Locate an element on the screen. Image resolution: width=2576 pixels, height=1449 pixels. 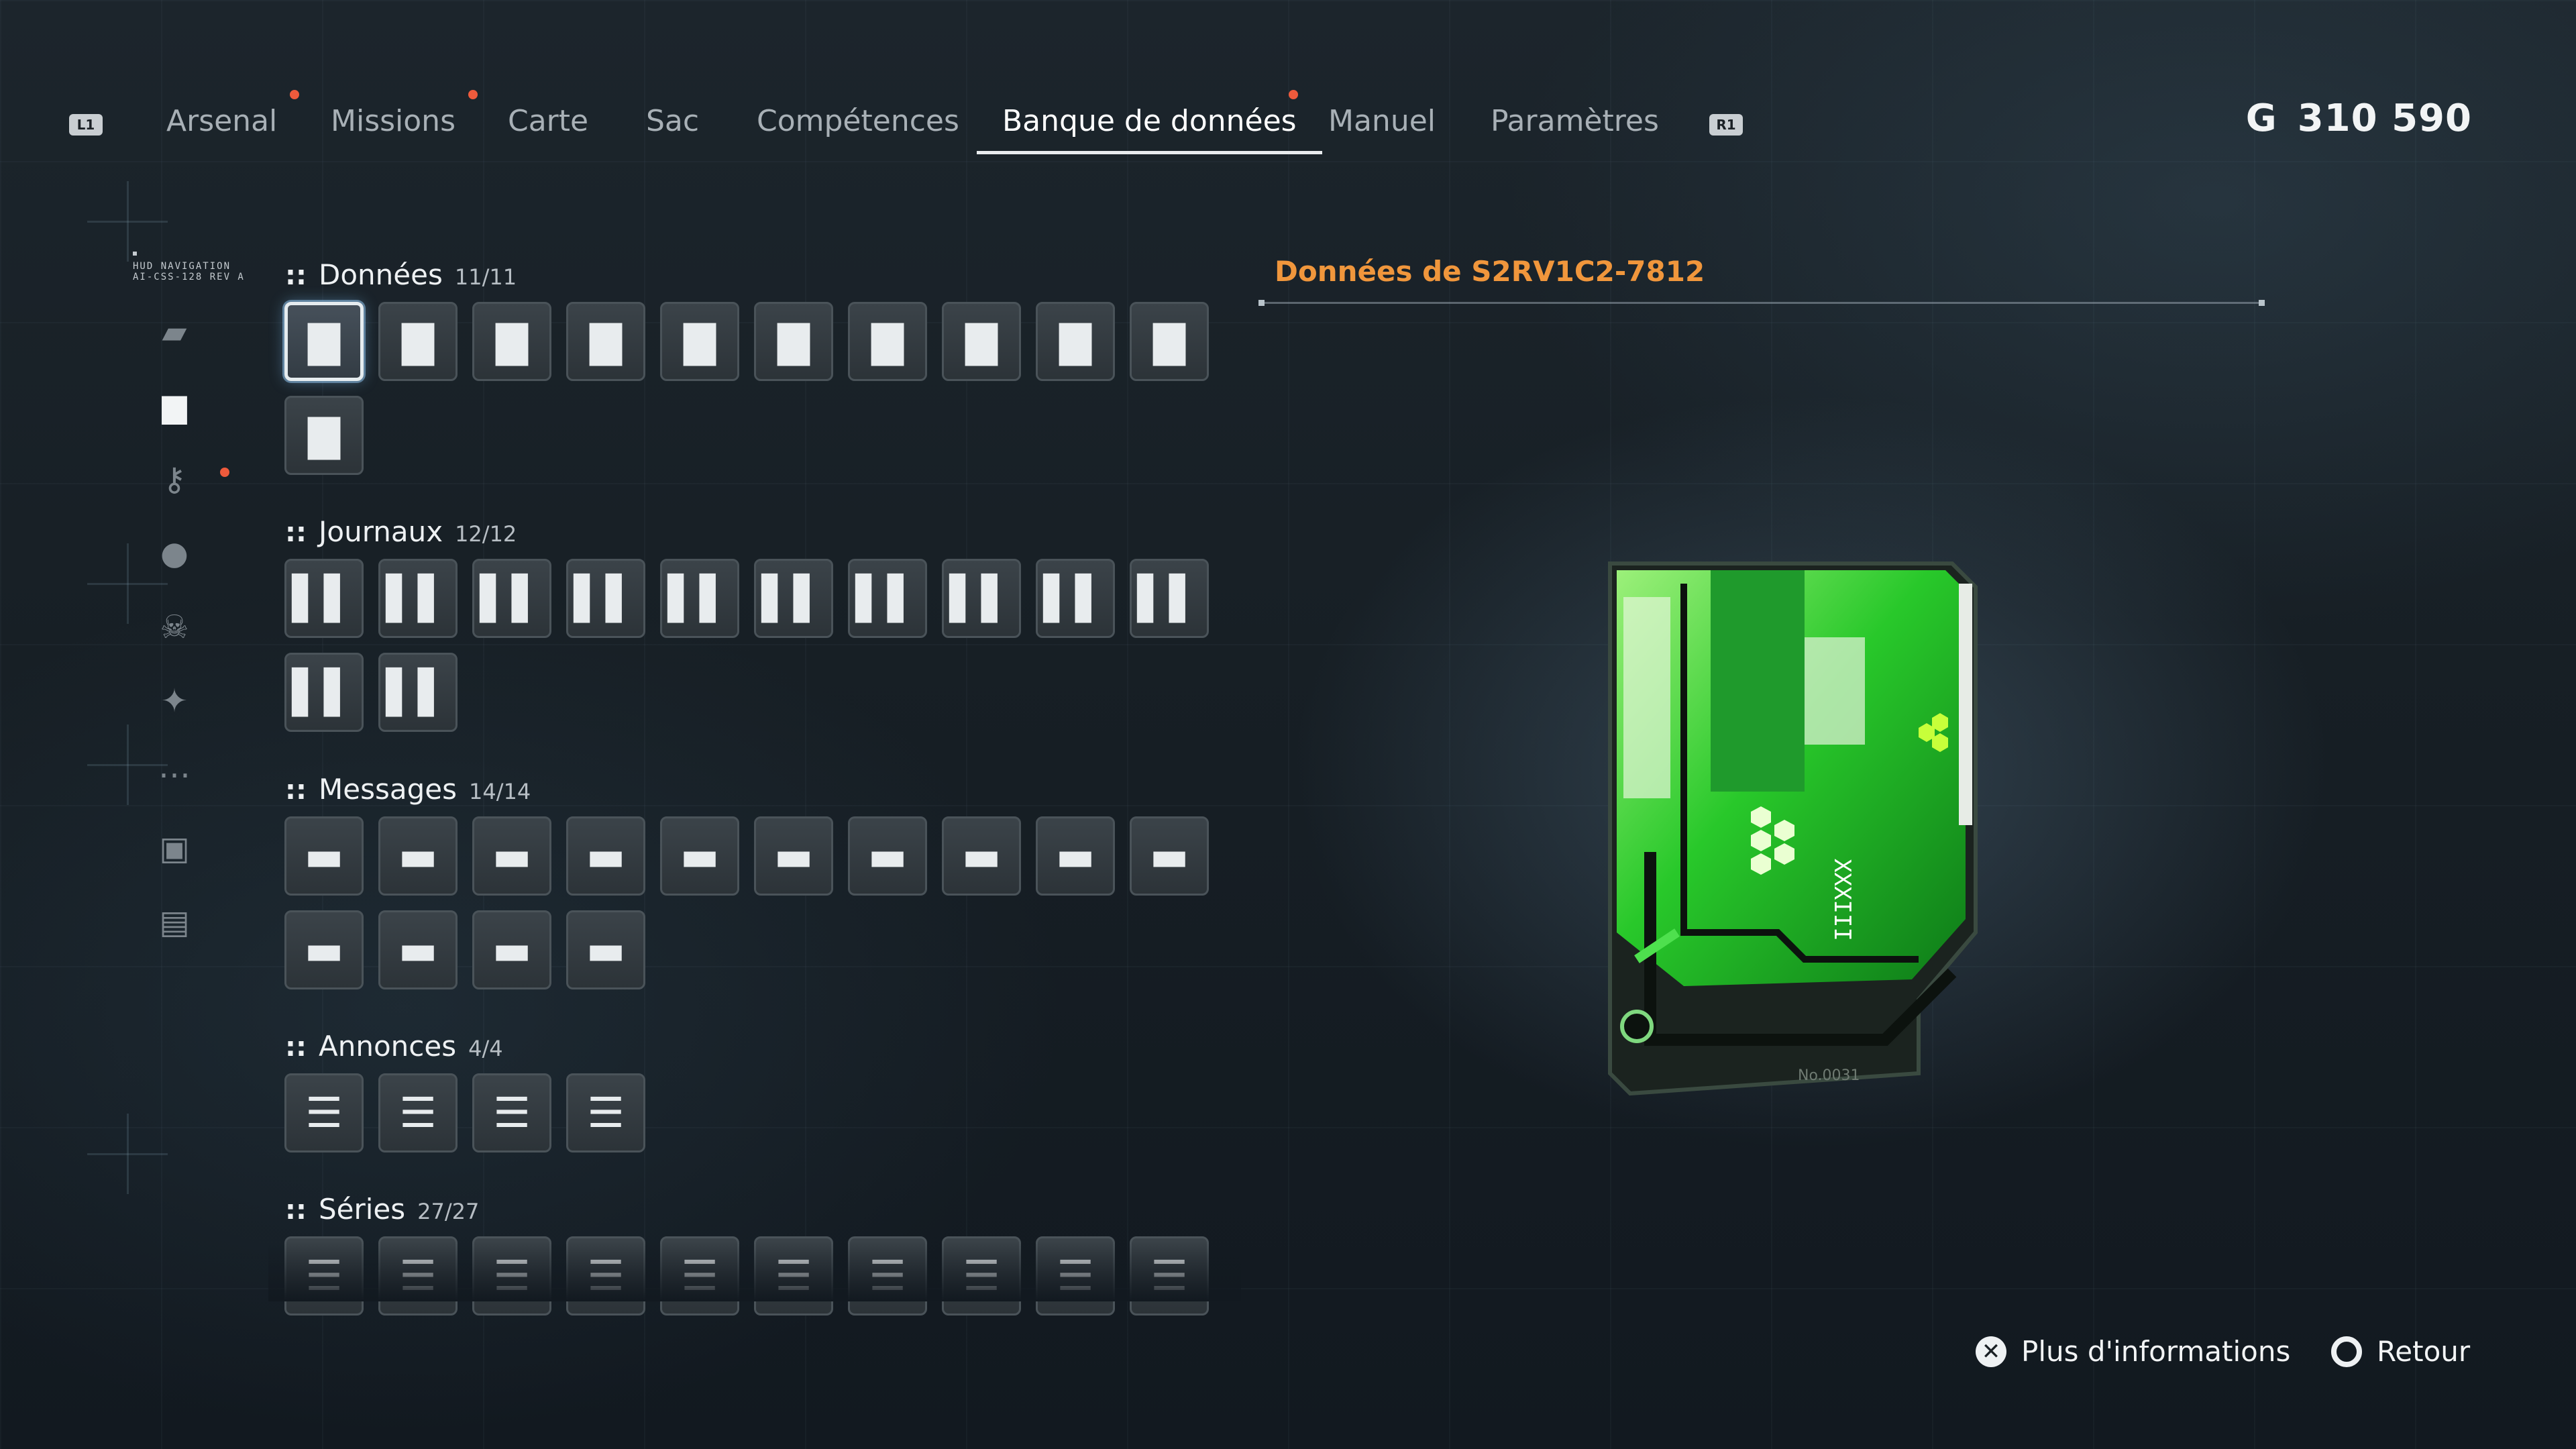
currency-icon: G is located at coordinates (2261, 118).